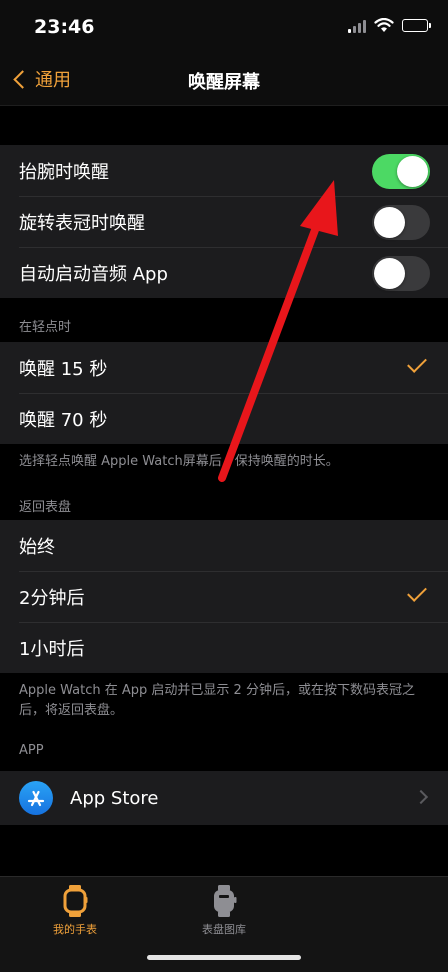 Image resolution: width=448 pixels, height=972 pixels. Describe the element at coordinates (37, 547) in the screenshot. I see `option-label: 始终` at that location.